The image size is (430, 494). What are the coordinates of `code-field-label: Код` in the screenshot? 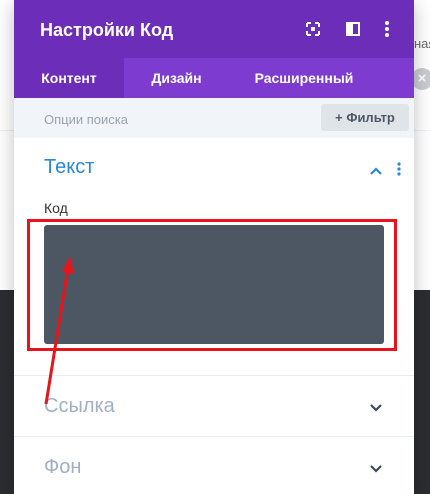 It's located at (56, 208).